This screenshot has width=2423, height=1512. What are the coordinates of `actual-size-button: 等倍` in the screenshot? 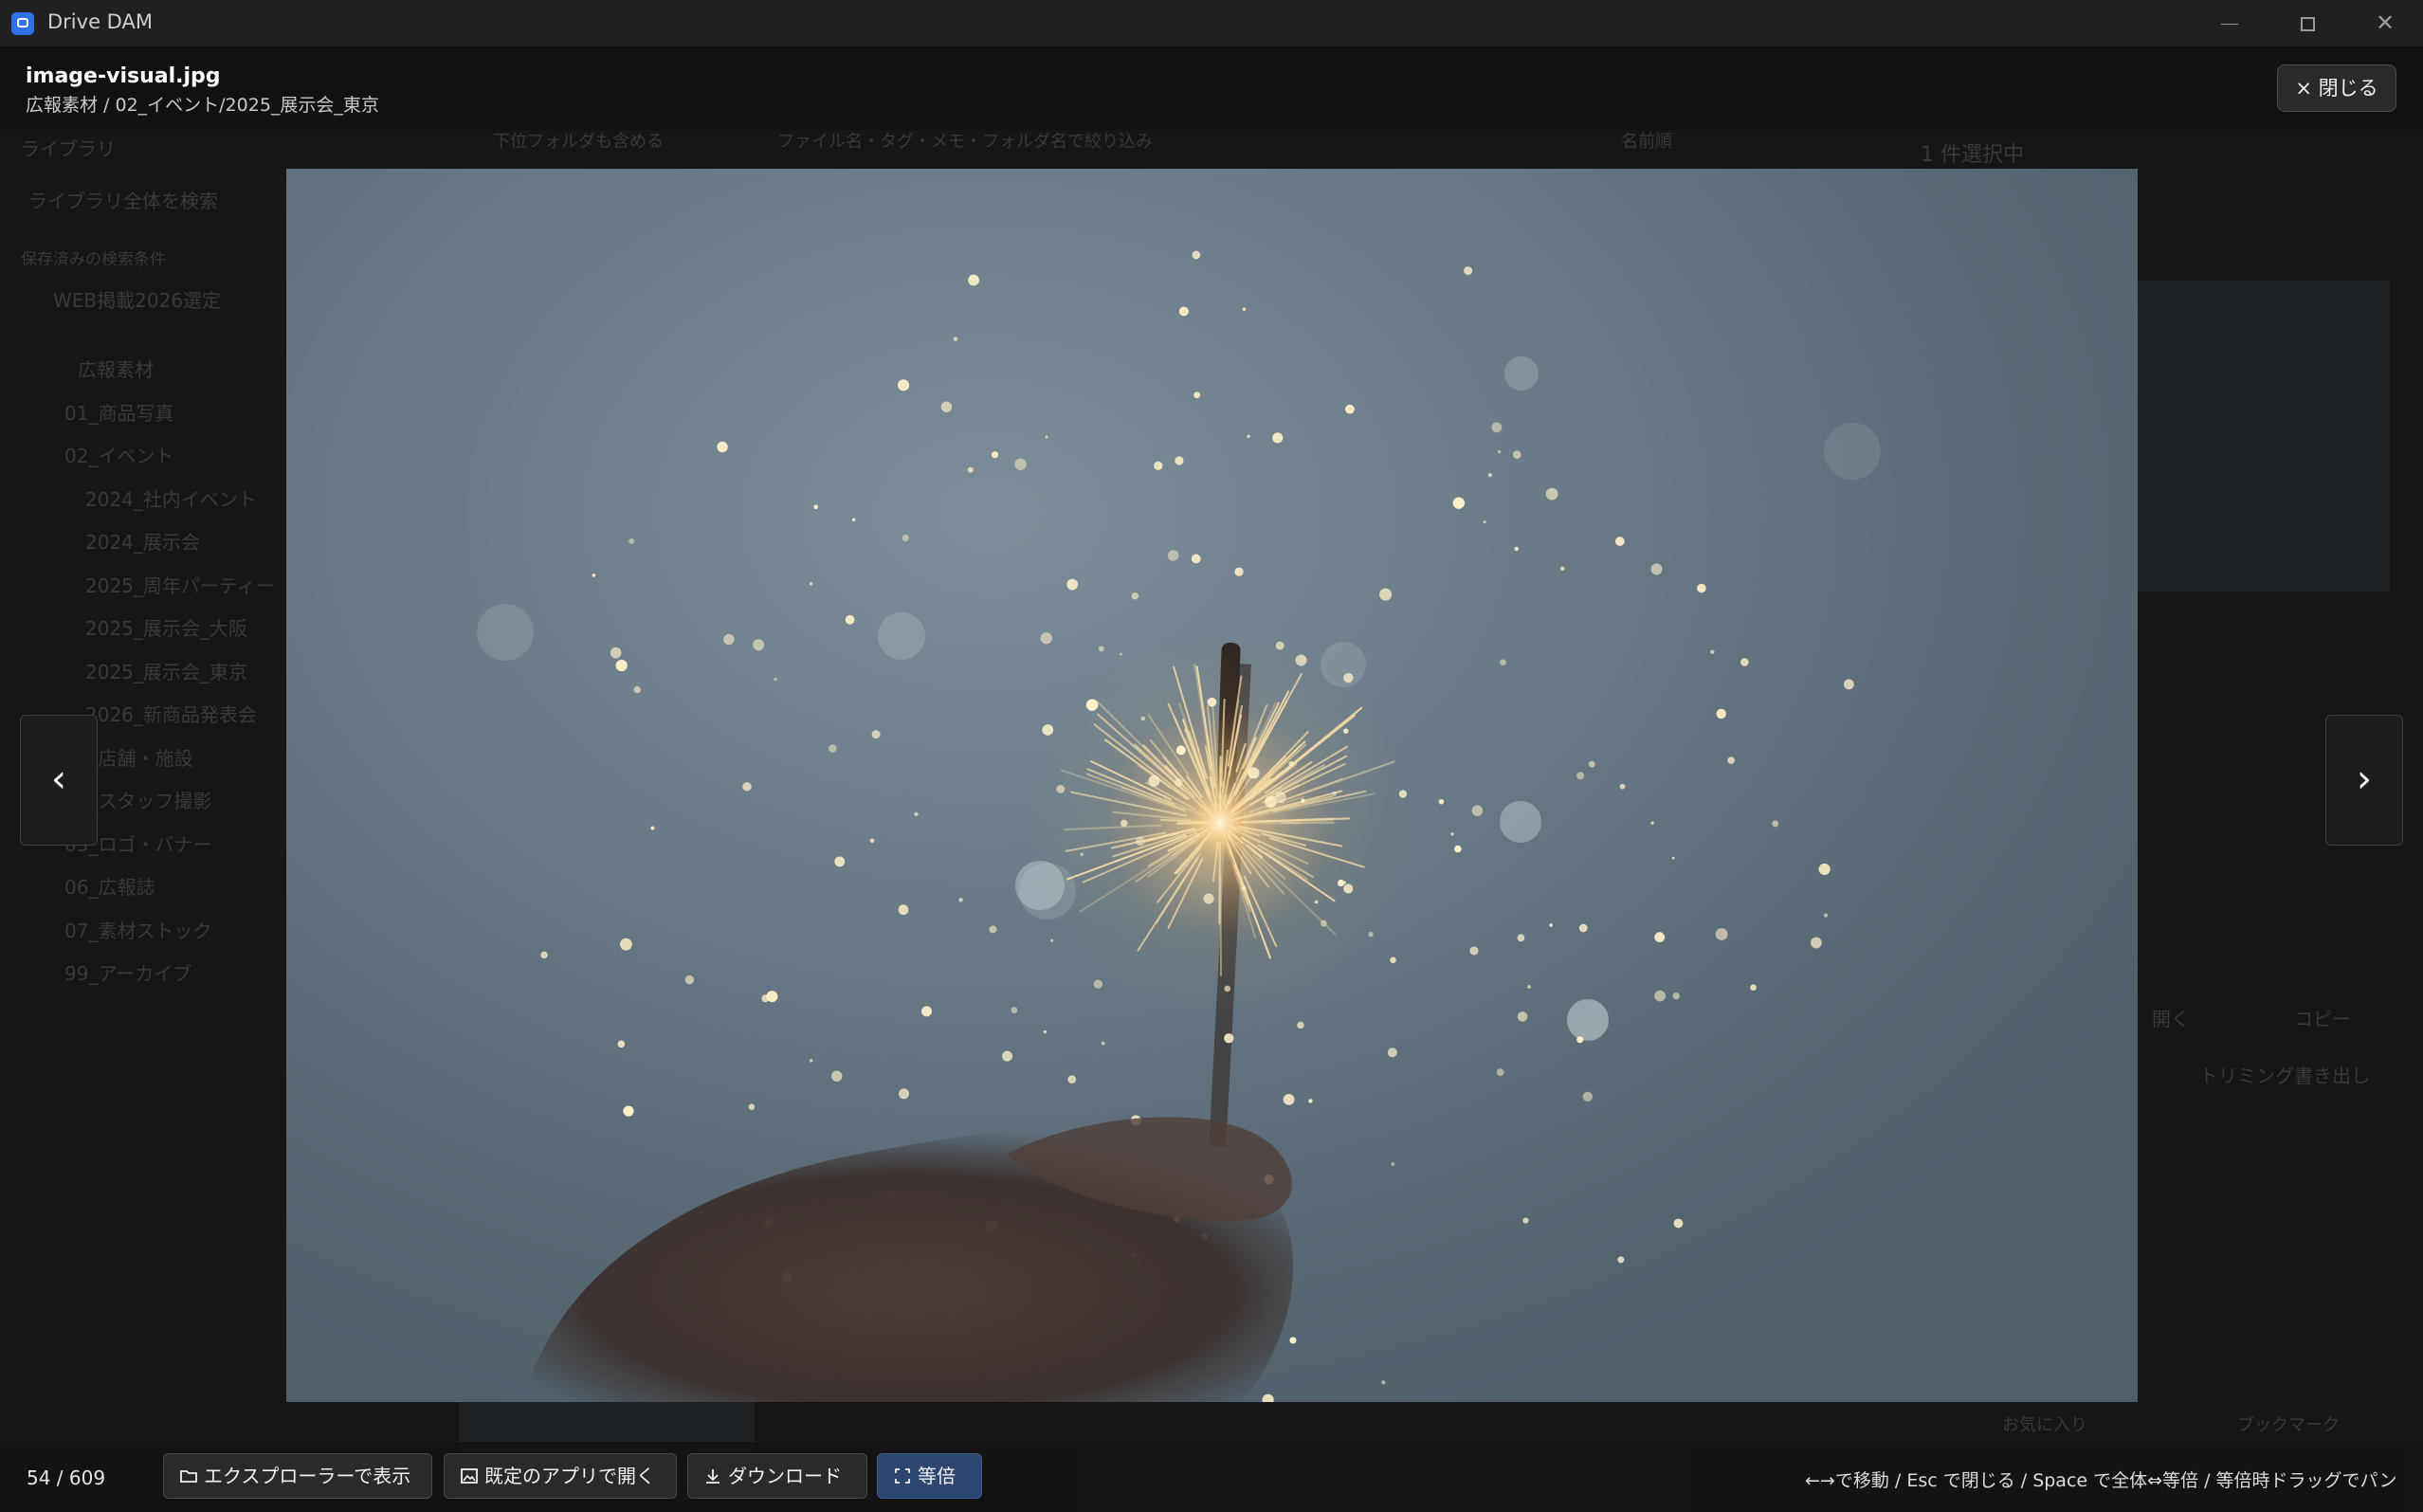 It's located at (929, 1476).